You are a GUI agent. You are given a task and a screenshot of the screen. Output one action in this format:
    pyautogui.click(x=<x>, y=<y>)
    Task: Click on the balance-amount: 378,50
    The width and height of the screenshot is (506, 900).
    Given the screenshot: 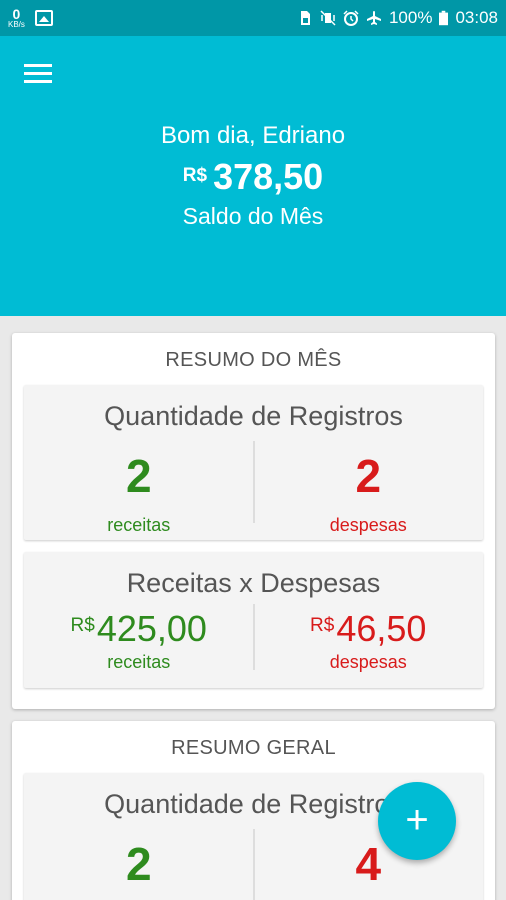 What is the action you would take?
    pyautogui.click(x=268, y=176)
    